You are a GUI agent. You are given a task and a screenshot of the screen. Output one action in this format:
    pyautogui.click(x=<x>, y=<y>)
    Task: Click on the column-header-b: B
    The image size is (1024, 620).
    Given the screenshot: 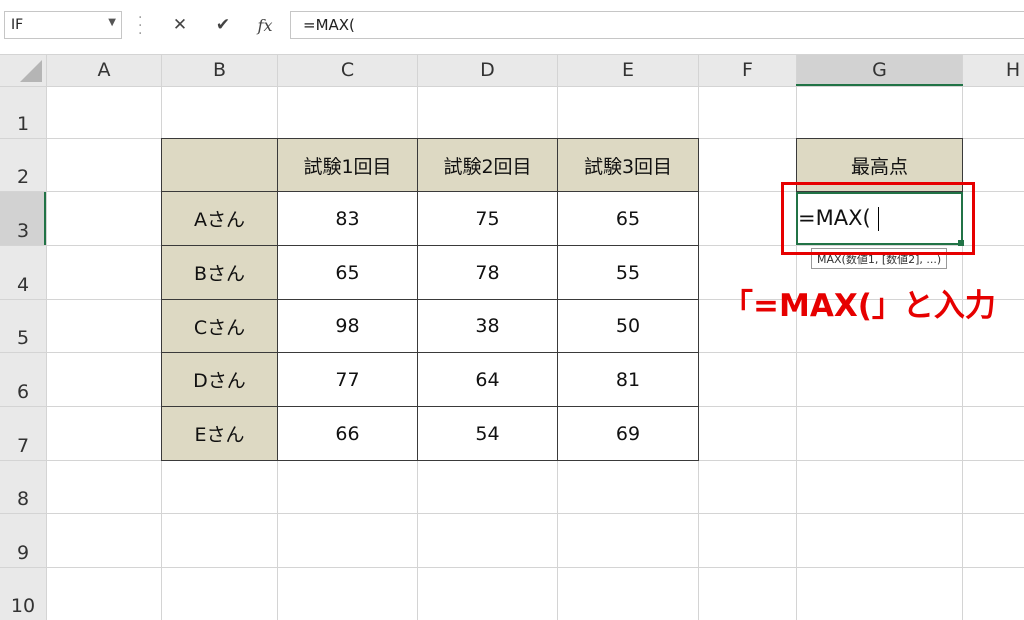 What is the action you would take?
    pyautogui.click(x=219, y=70)
    